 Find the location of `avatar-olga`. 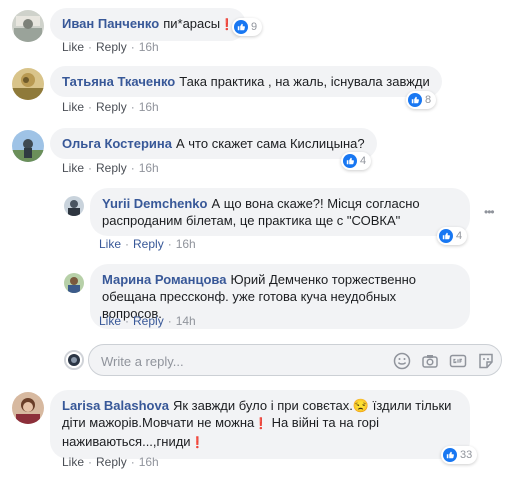

avatar-olga is located at coordinates (28, 146).